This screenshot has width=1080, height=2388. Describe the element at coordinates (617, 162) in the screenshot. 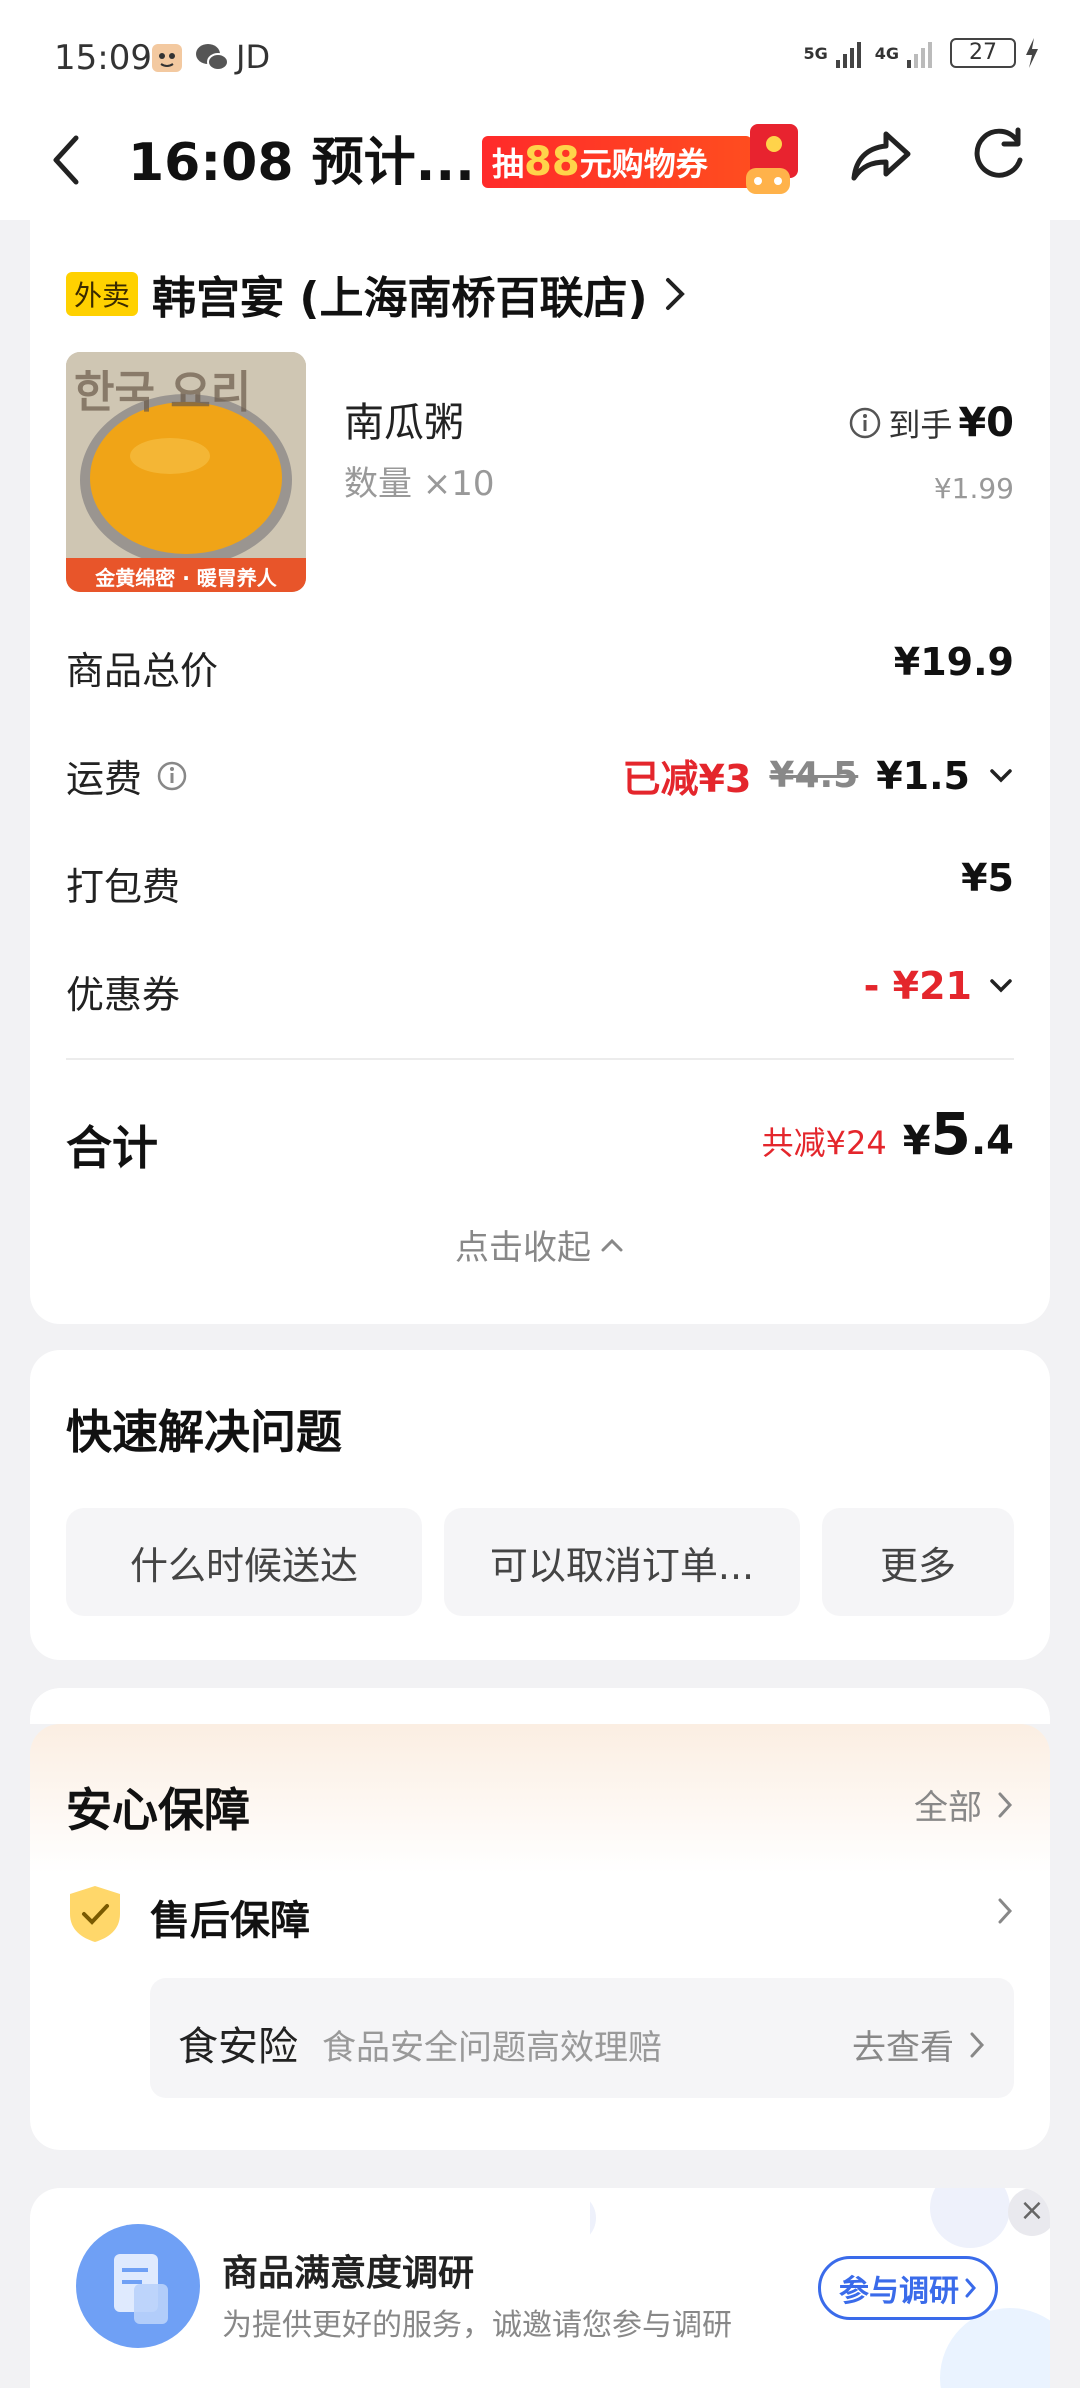

I see `promo-text: 抽88元购物券` at that location.